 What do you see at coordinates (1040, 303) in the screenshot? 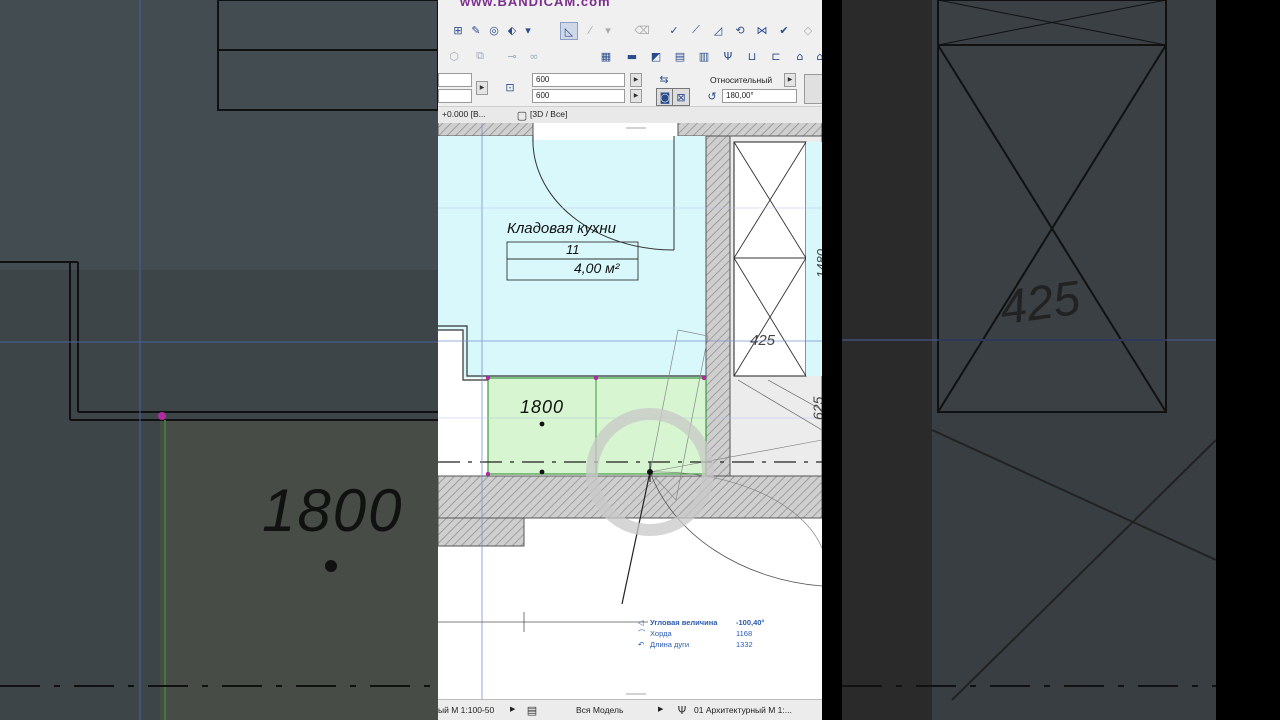
I see `right-dim-425: 425` at bounding box center [1040, 303].